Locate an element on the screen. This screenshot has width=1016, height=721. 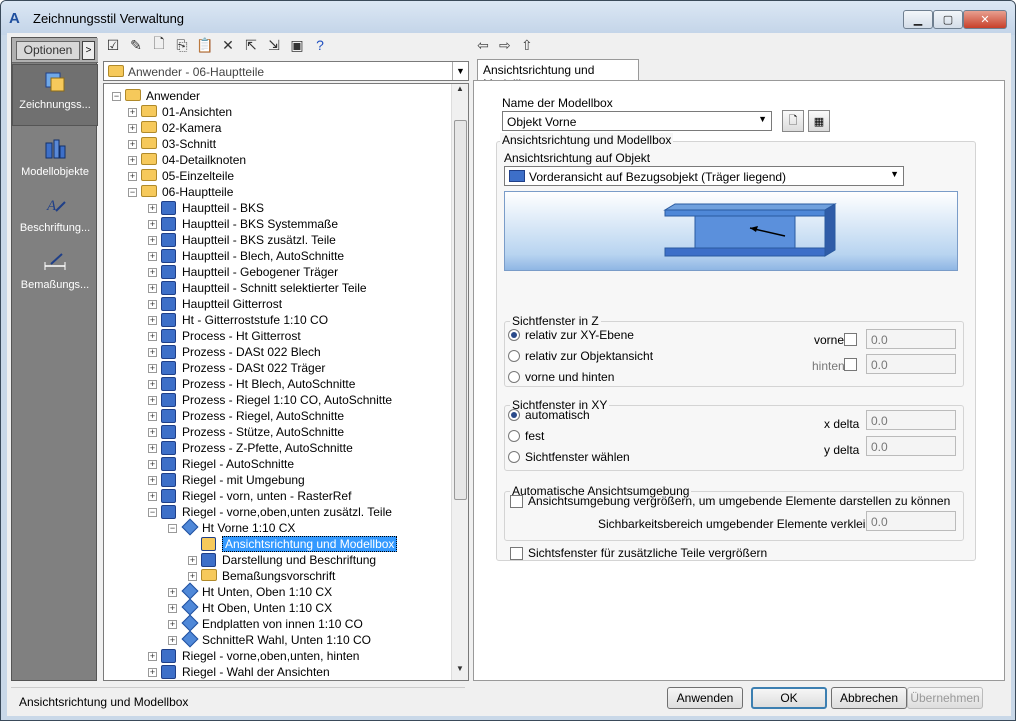
tree-item: − 06-Hauptteile is located at coordinates (180, 192).